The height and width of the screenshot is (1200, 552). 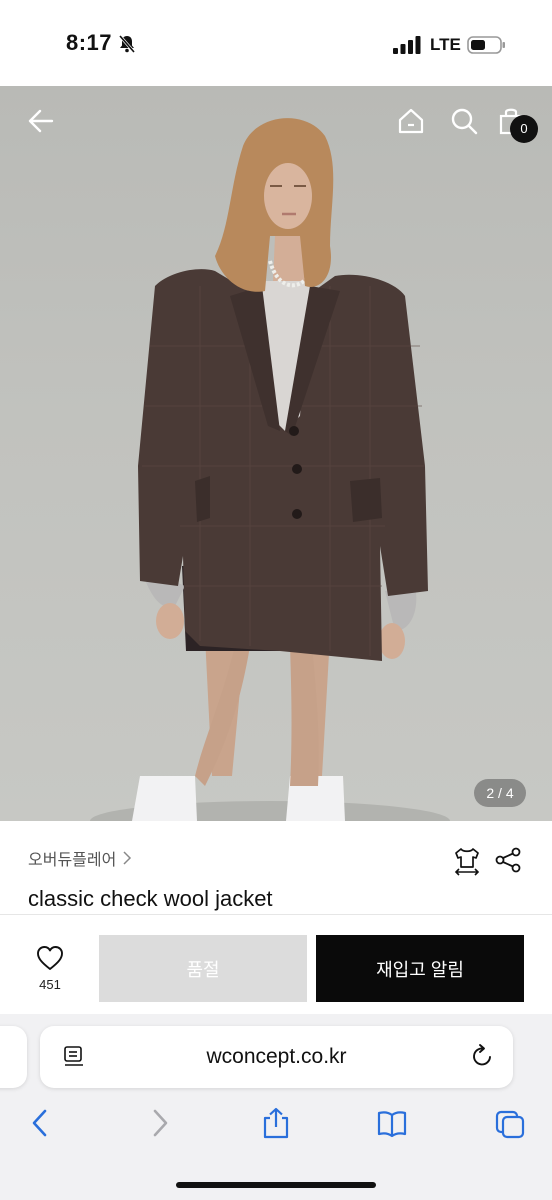 I want to click on size-fit-icon, so click(x=467, y=861).